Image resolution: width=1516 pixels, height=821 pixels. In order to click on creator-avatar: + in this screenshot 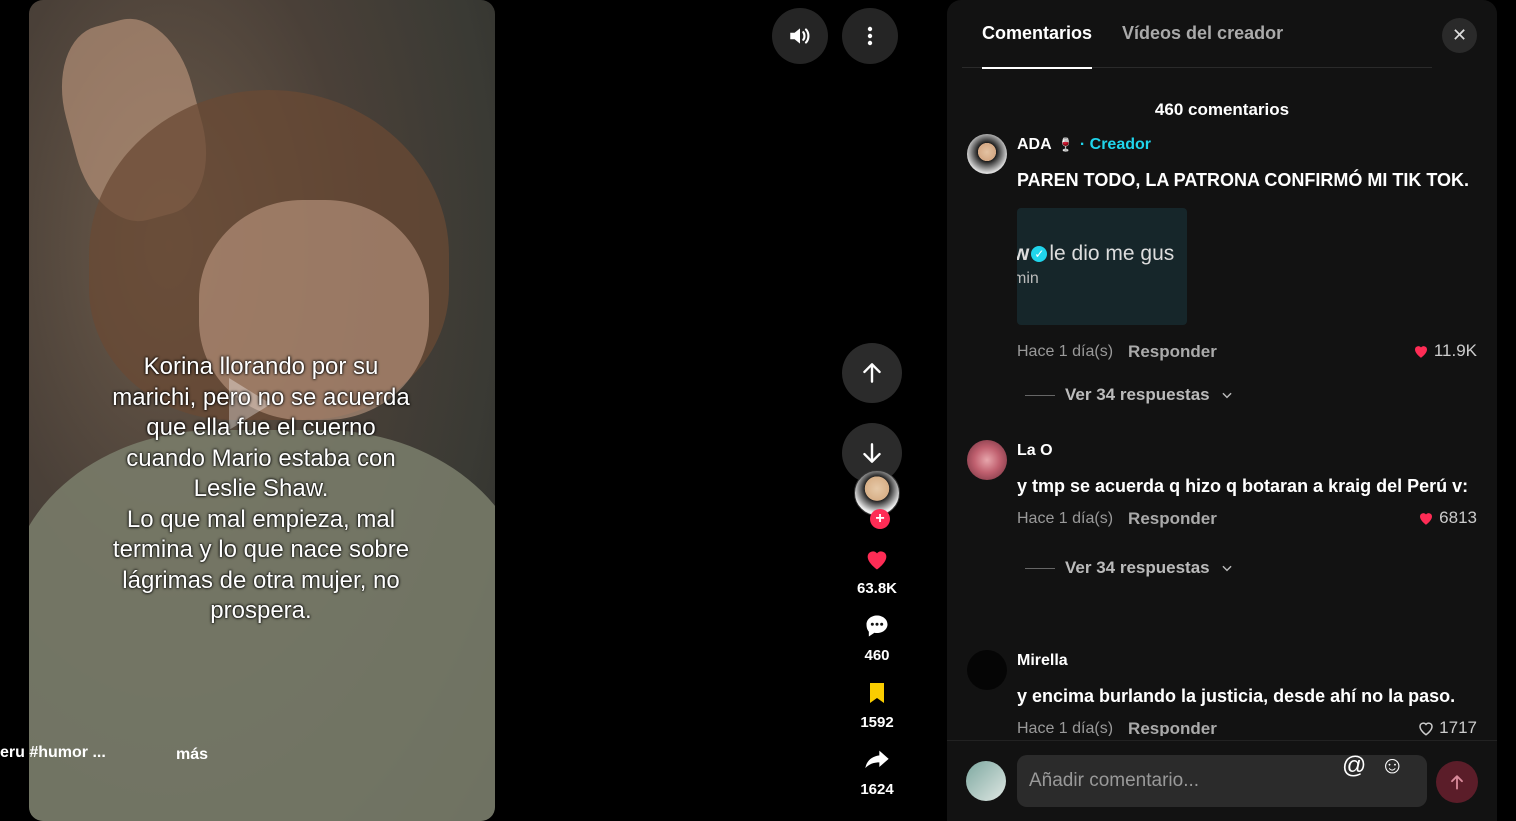, I will do `click(877, 499)`.